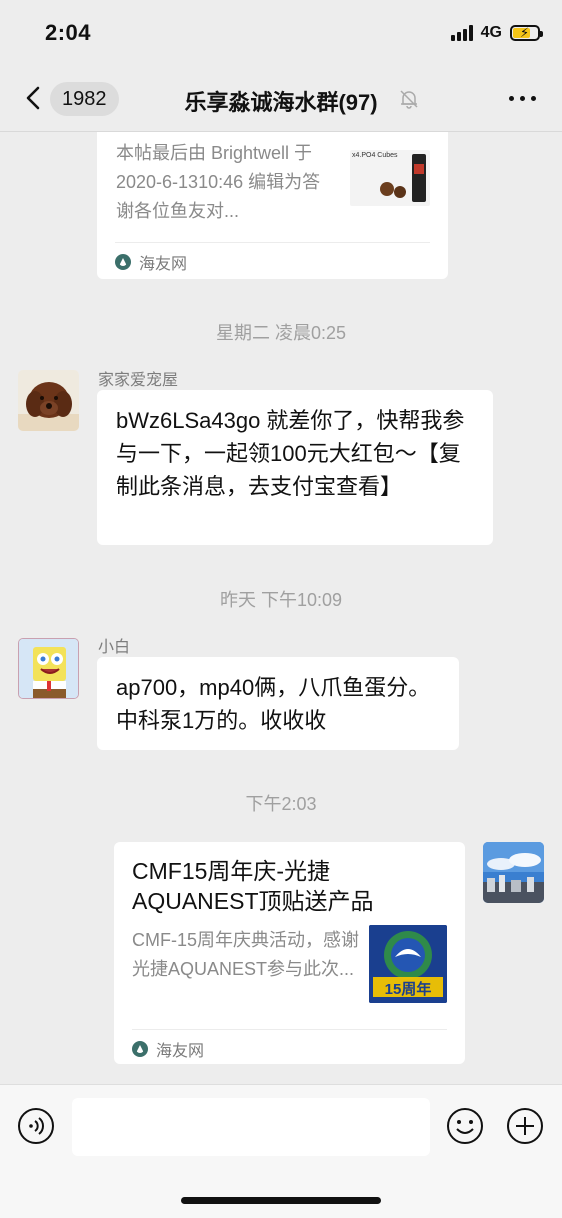 Image resolution: width=562 pixels, height=1218 pixels. What do you see at coordinates (408, 964) in the screenshot?
I see `card-thumbnail: 15周年` at bounding box center [408, 964].